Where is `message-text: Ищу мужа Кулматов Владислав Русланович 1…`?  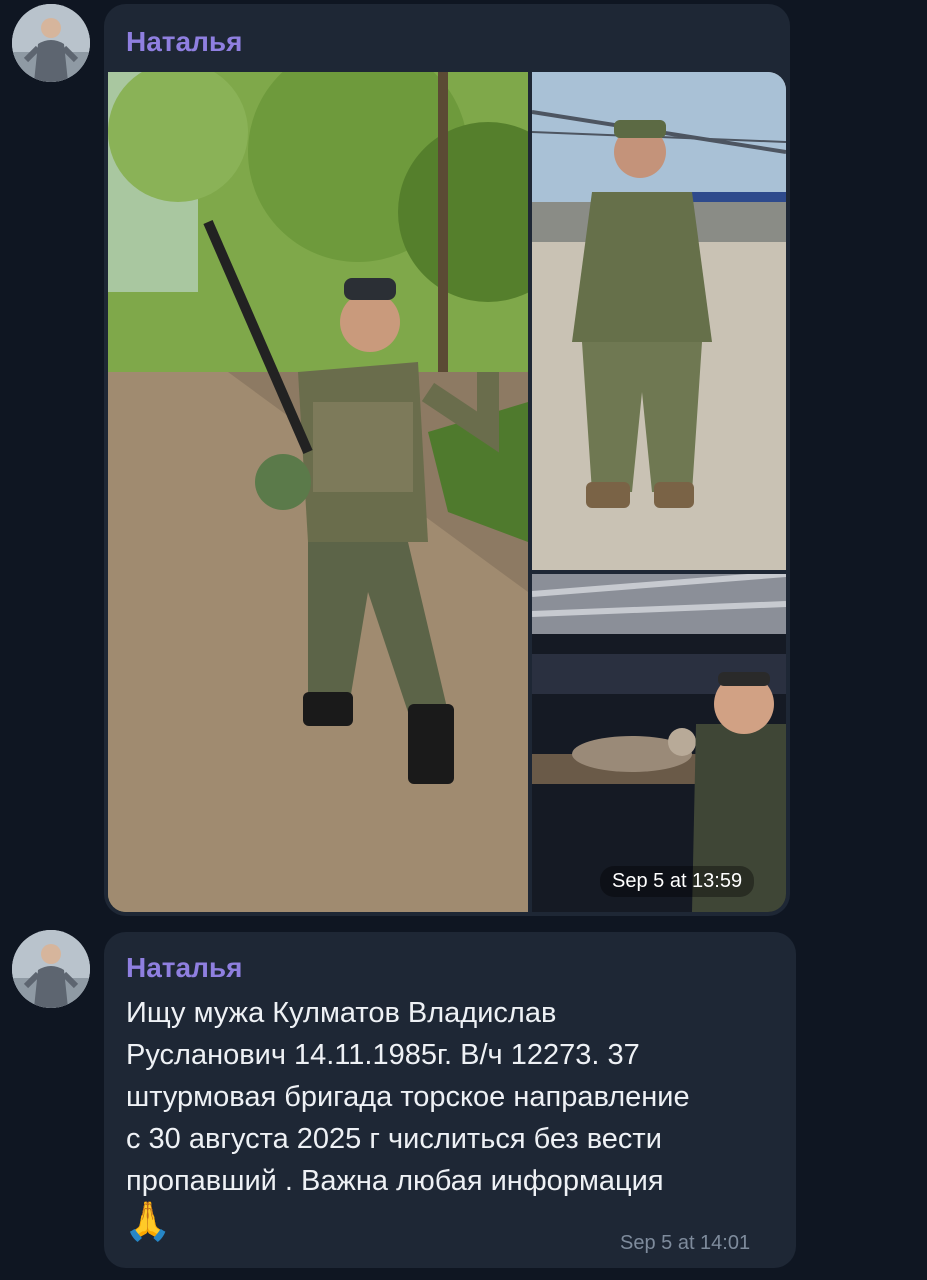 message-text: Ищу мужа Кулматов Владислав Русланович 1… is located at coordinates (408, 1097).